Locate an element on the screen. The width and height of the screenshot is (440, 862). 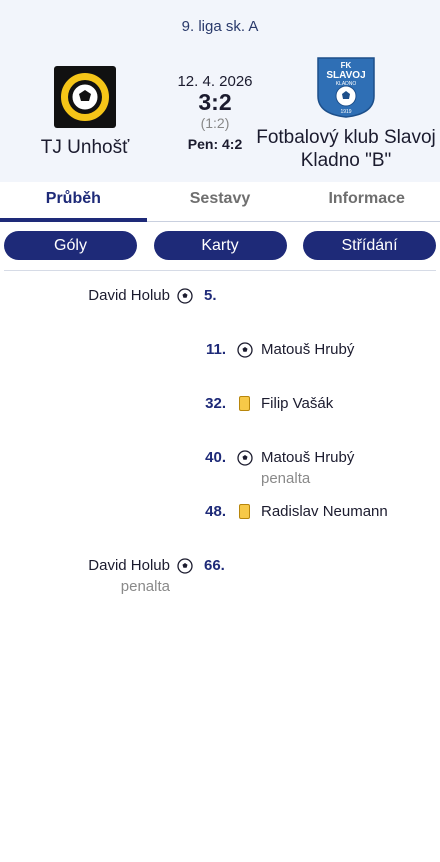
away-team-name: Fotbalový klub Slavoj Kladno "B" is located at coordinates (346, 149).